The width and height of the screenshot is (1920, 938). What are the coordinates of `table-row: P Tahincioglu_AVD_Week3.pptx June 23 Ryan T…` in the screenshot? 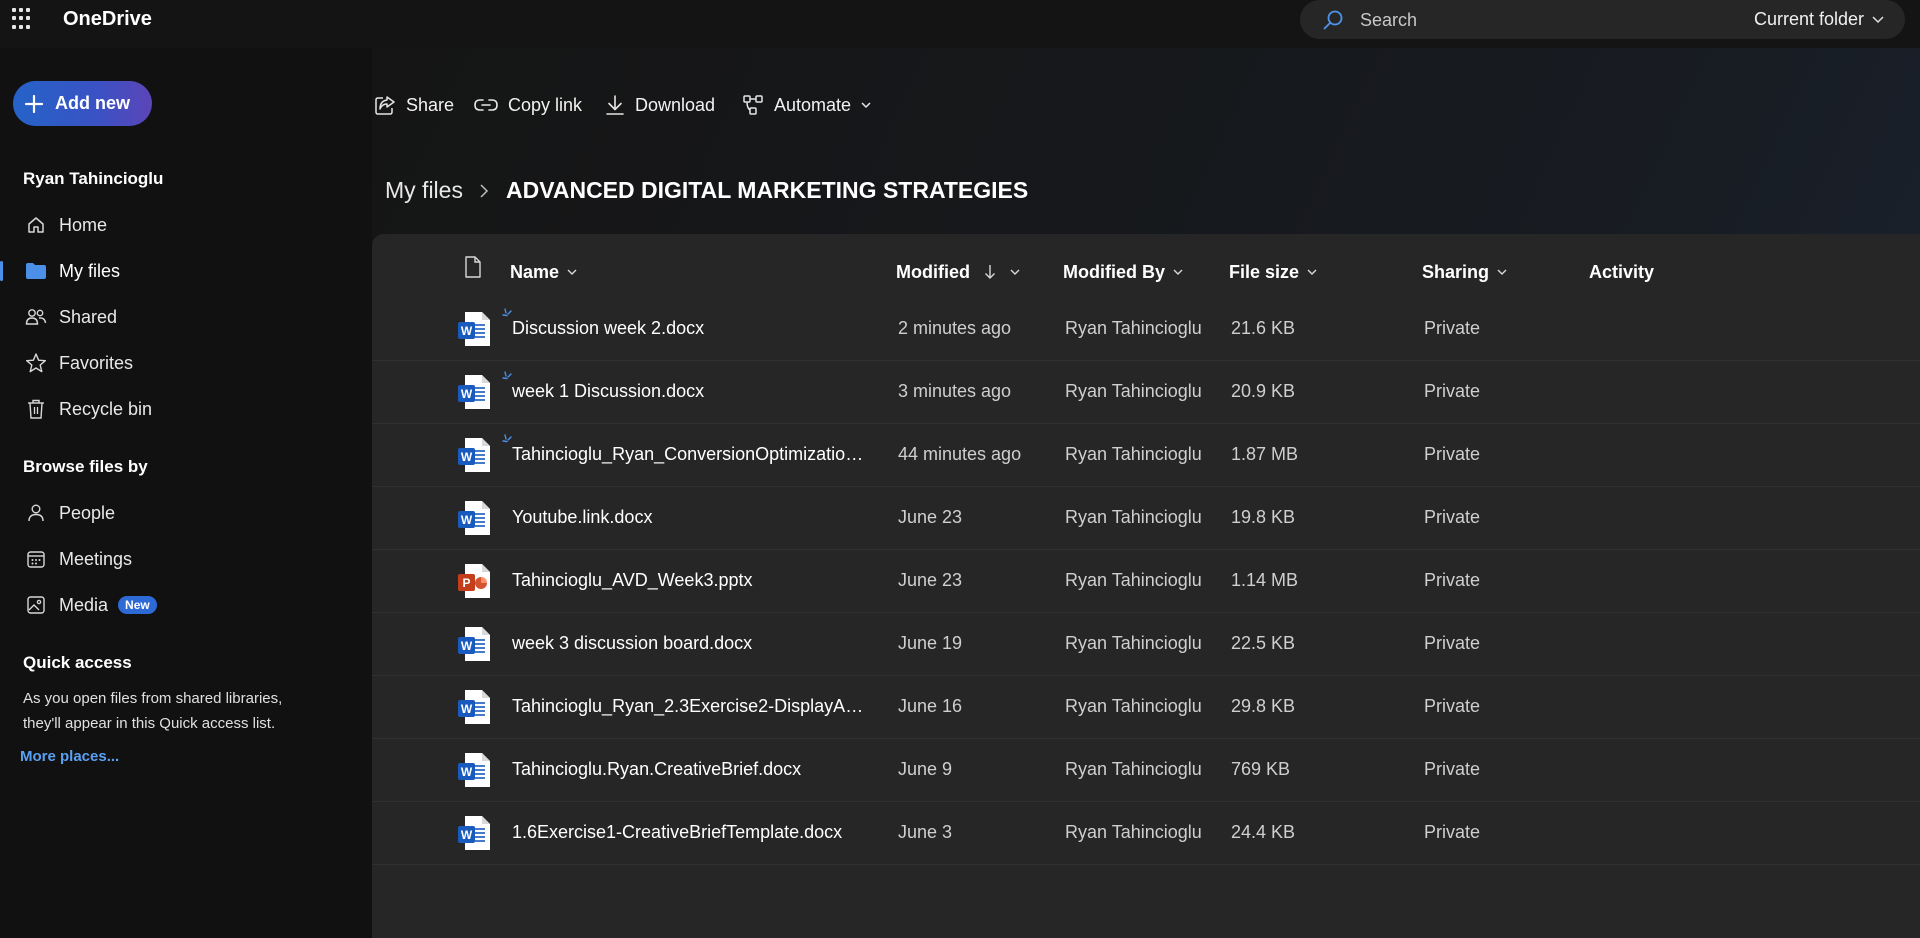 It's located at (1146, 581).